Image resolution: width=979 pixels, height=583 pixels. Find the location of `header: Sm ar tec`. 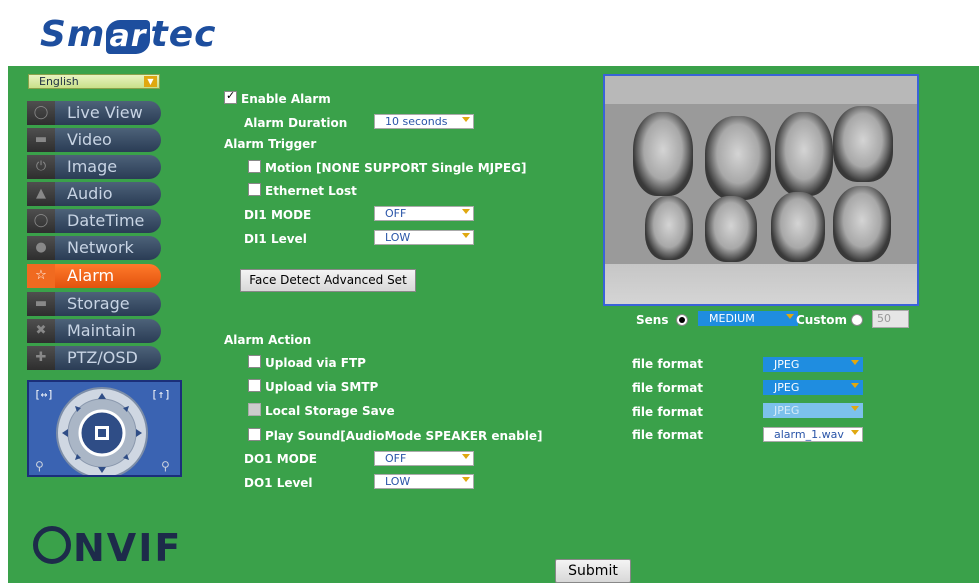

header: Sm ar tec is located at coordinates (489, 33).